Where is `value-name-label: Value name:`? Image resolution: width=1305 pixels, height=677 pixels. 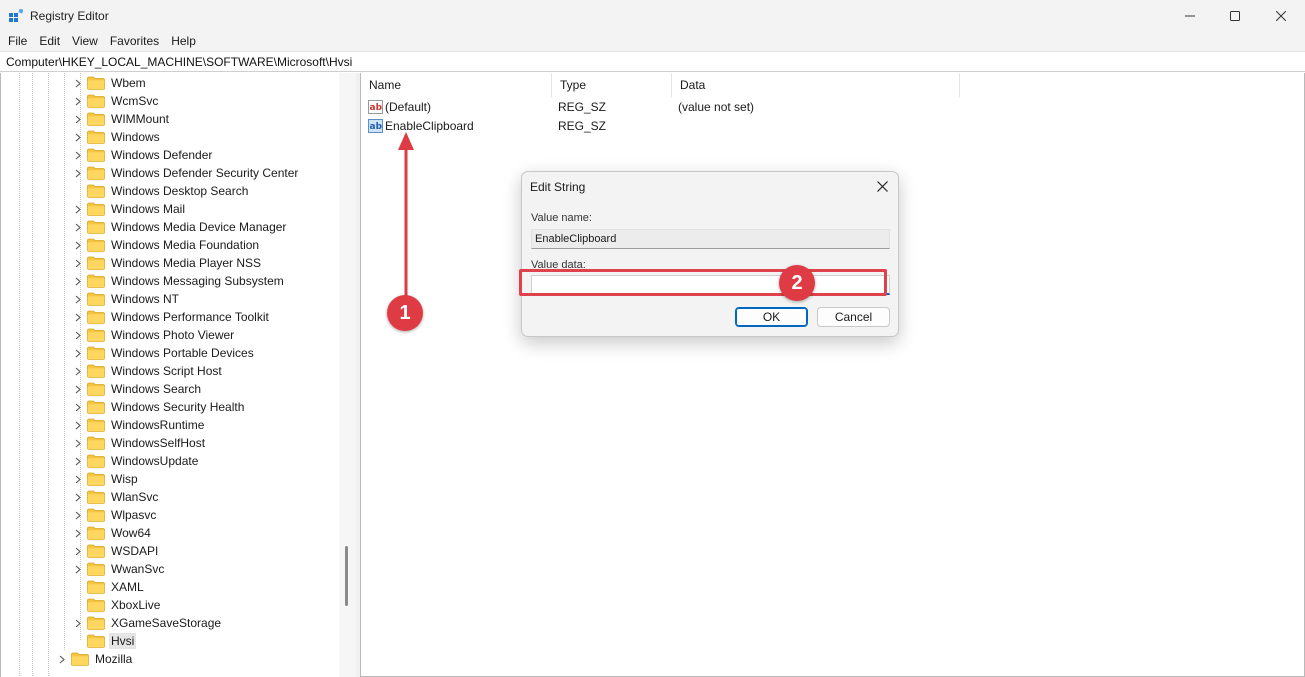 value-name-label: Value name: is located at coordinates (561, 218).